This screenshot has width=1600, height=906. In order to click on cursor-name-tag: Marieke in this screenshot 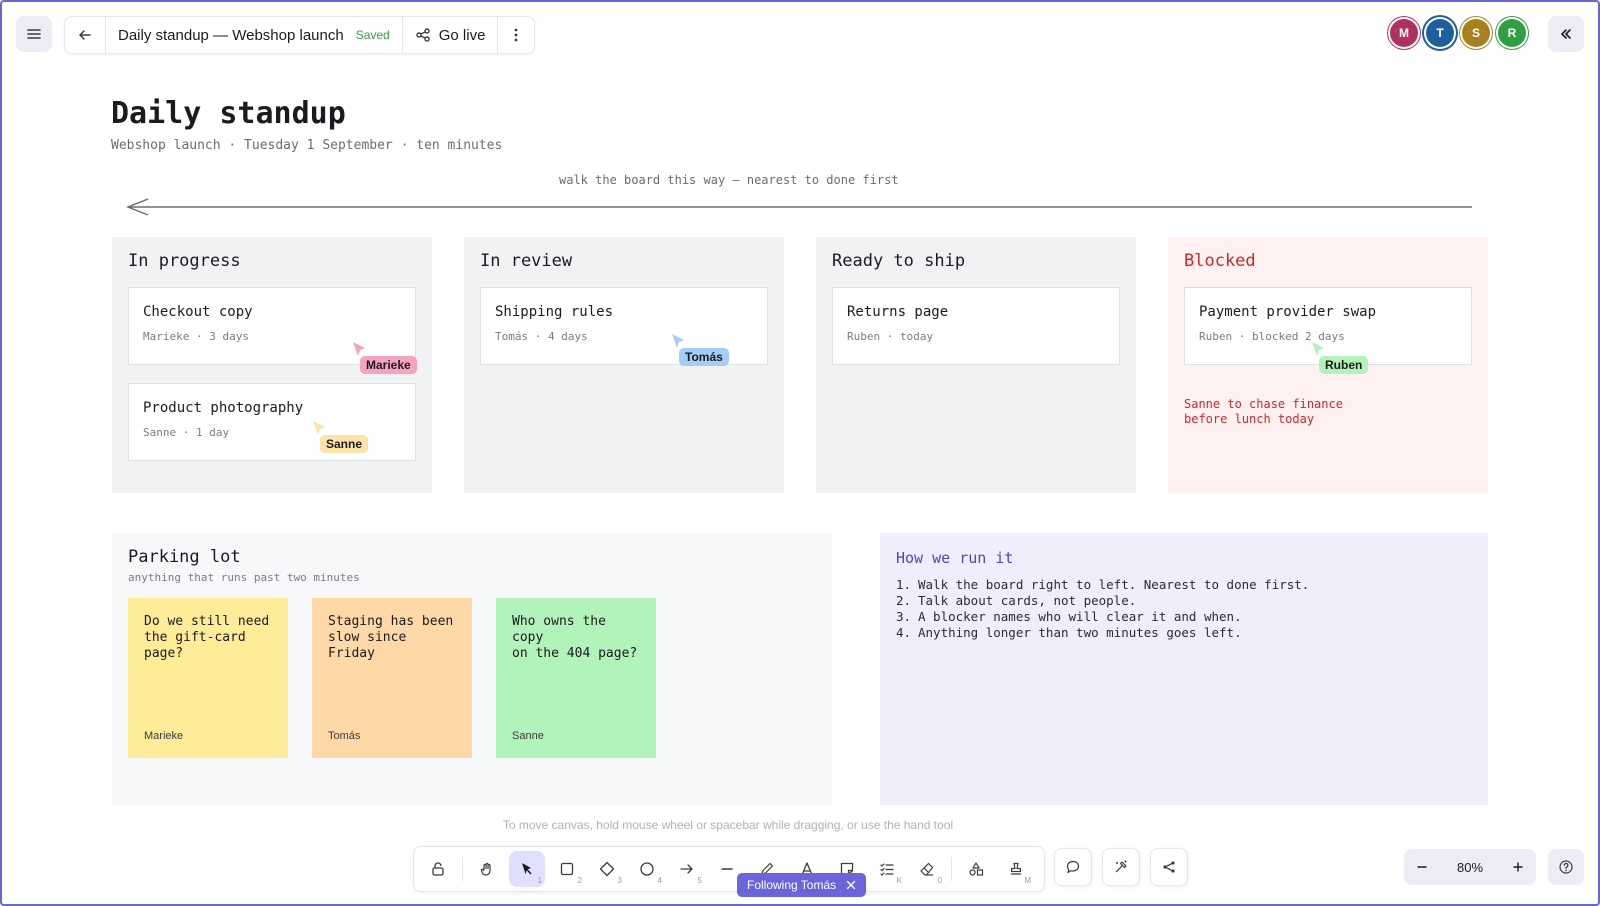, I will do `click(388, 365)`.